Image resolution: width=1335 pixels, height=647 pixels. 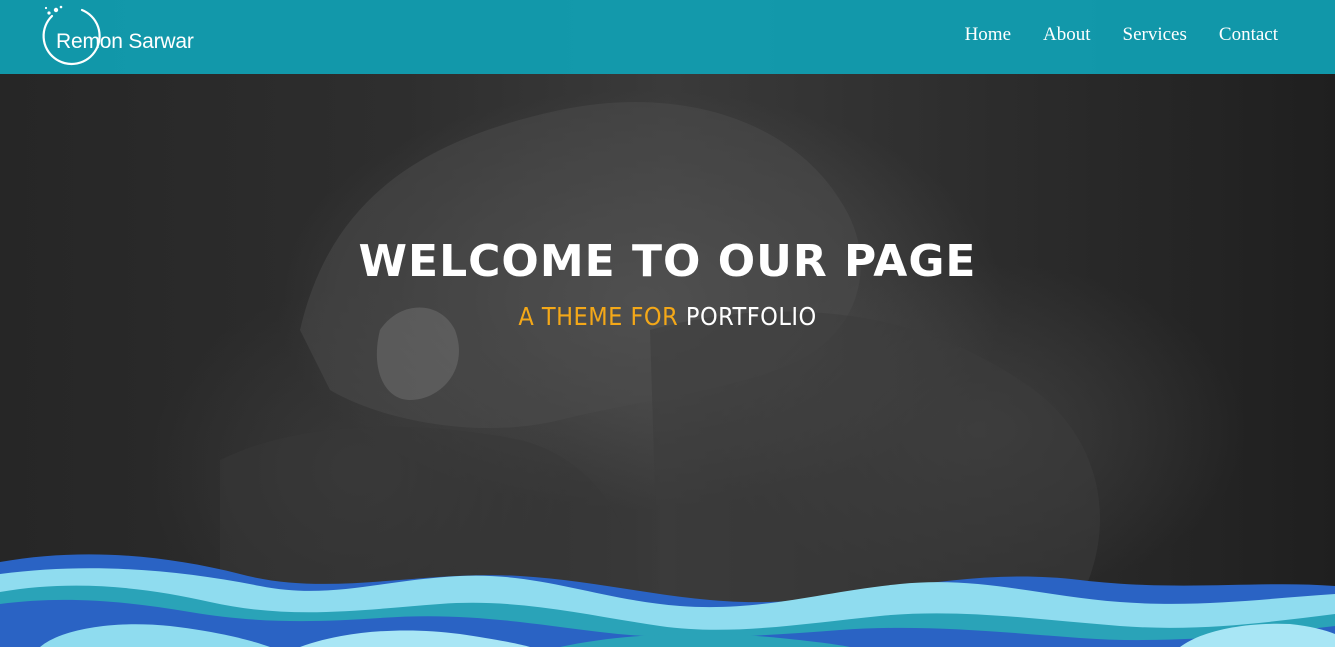 I want to click on hero-subtitle: A THEME FOR PORTFOLIO, so click(x=667, y=317).